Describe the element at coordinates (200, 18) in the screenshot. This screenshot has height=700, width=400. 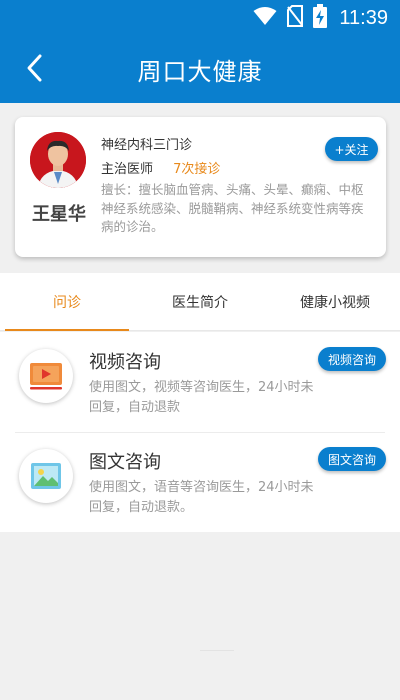
I see `status-bar: 11:39` at that location.